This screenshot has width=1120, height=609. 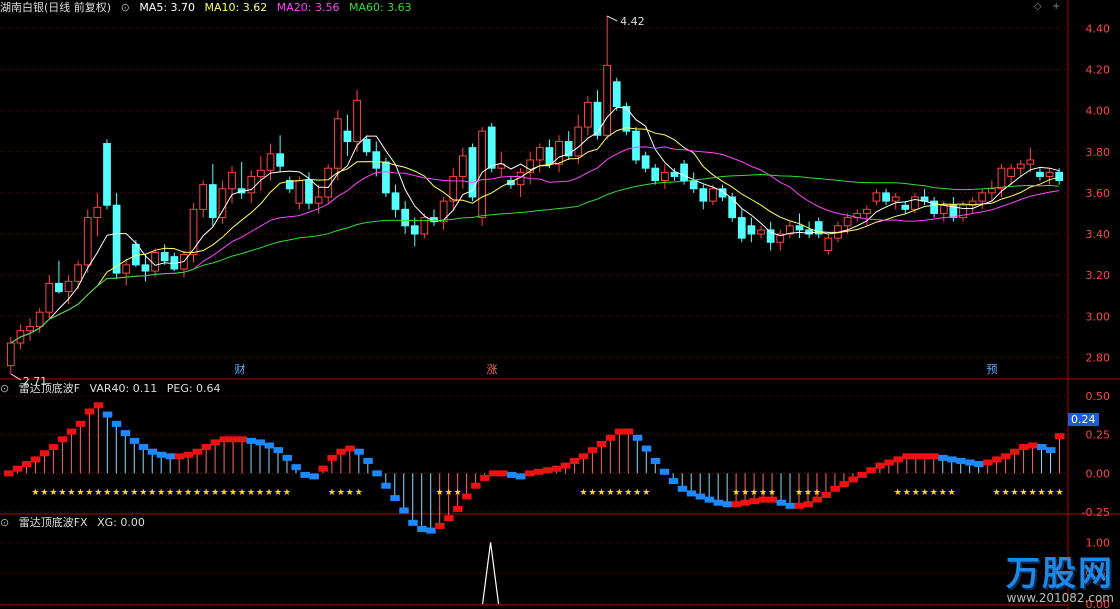 What do you see at coordinates (1098, 111) in the screenshot?
I see `price-tick-label: 4.00` at bounding box center [1098, 111].